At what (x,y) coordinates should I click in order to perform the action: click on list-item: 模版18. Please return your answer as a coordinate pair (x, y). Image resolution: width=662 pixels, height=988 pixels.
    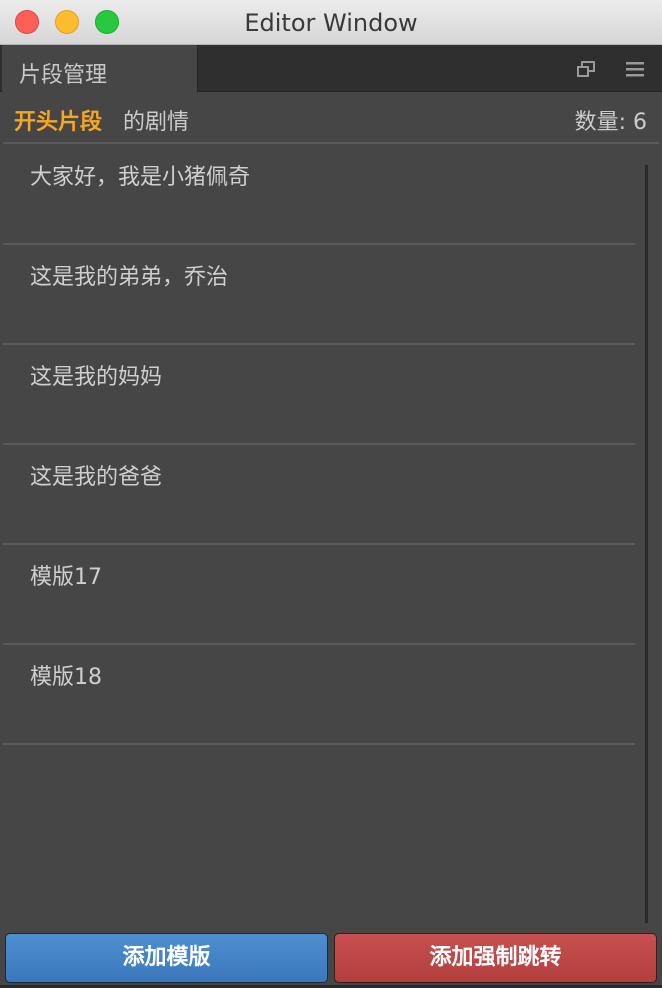
    Looking at the image, I should click on (319, 695).